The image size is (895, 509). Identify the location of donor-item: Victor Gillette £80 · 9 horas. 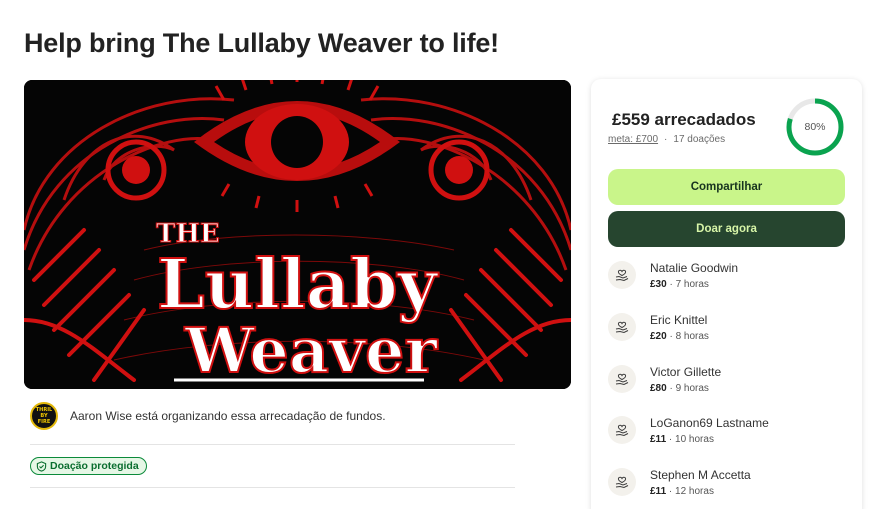
(728, 379).